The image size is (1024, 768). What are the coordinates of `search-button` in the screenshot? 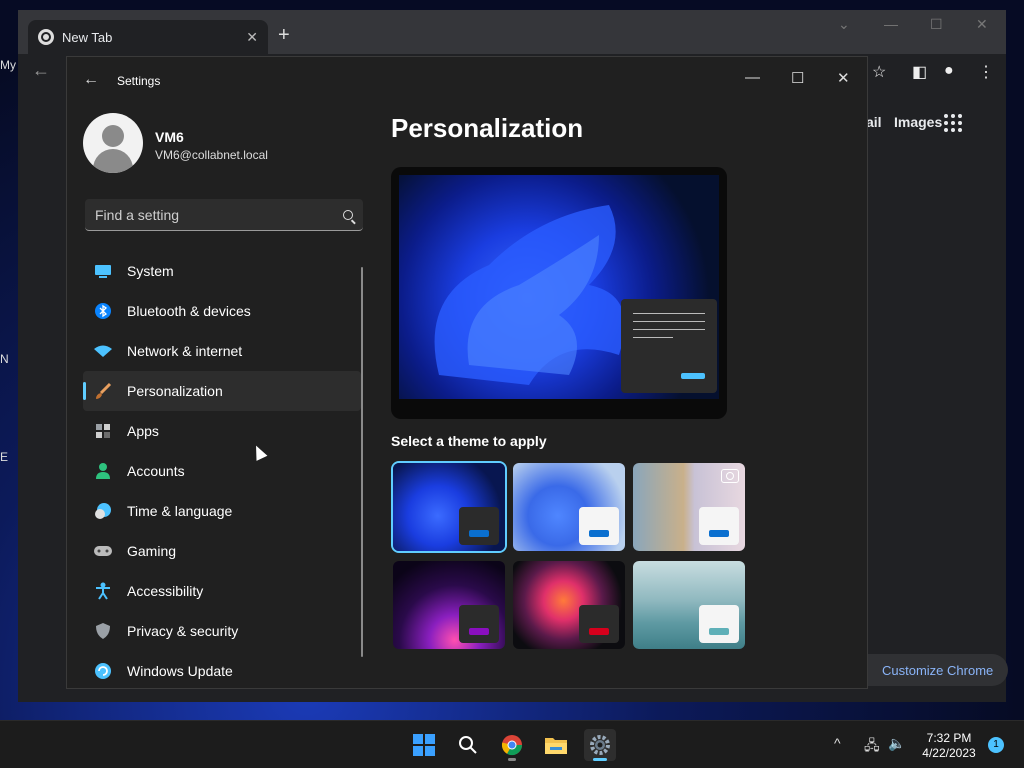 It's located at (468, 745).